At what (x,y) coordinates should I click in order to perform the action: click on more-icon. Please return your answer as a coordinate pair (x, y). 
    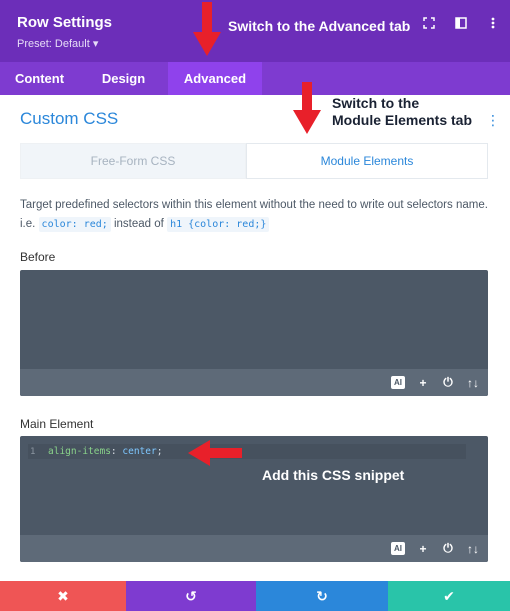
    Looking at the image, I should click on (493, 23).